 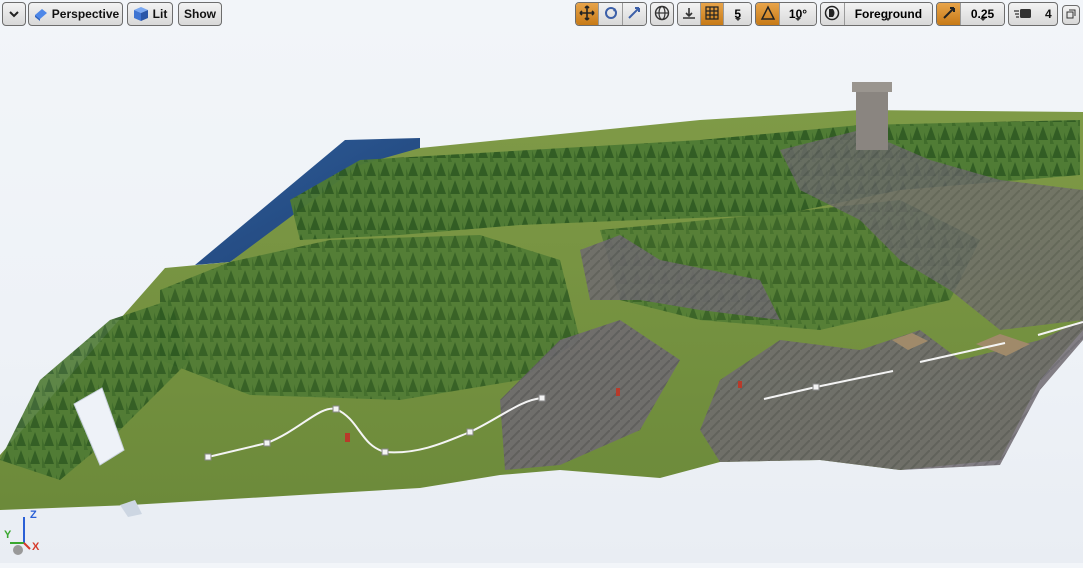 I want to click on axis-z-label: Z, so click(x=33, y=515).